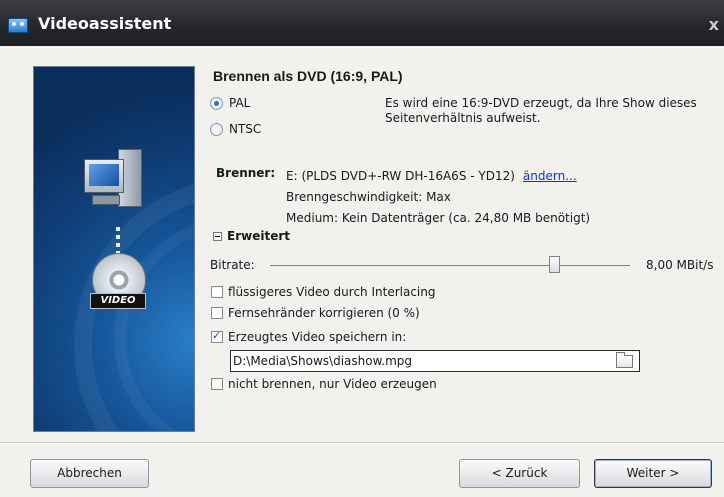  Describe the element at coordinates (324, 313) in the screenshot. I see `option-label: Fernsehränder korrigieren (0 %)` at that location.